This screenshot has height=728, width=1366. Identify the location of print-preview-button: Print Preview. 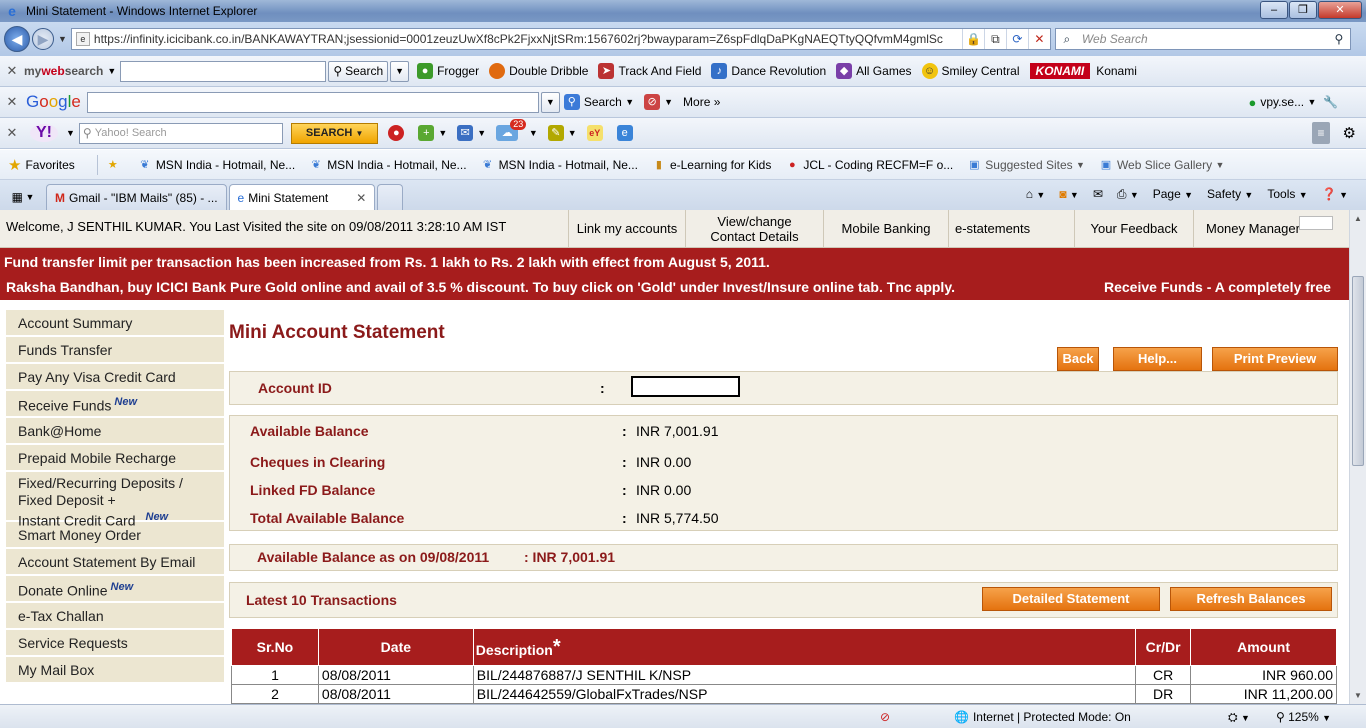
(1275, 359).